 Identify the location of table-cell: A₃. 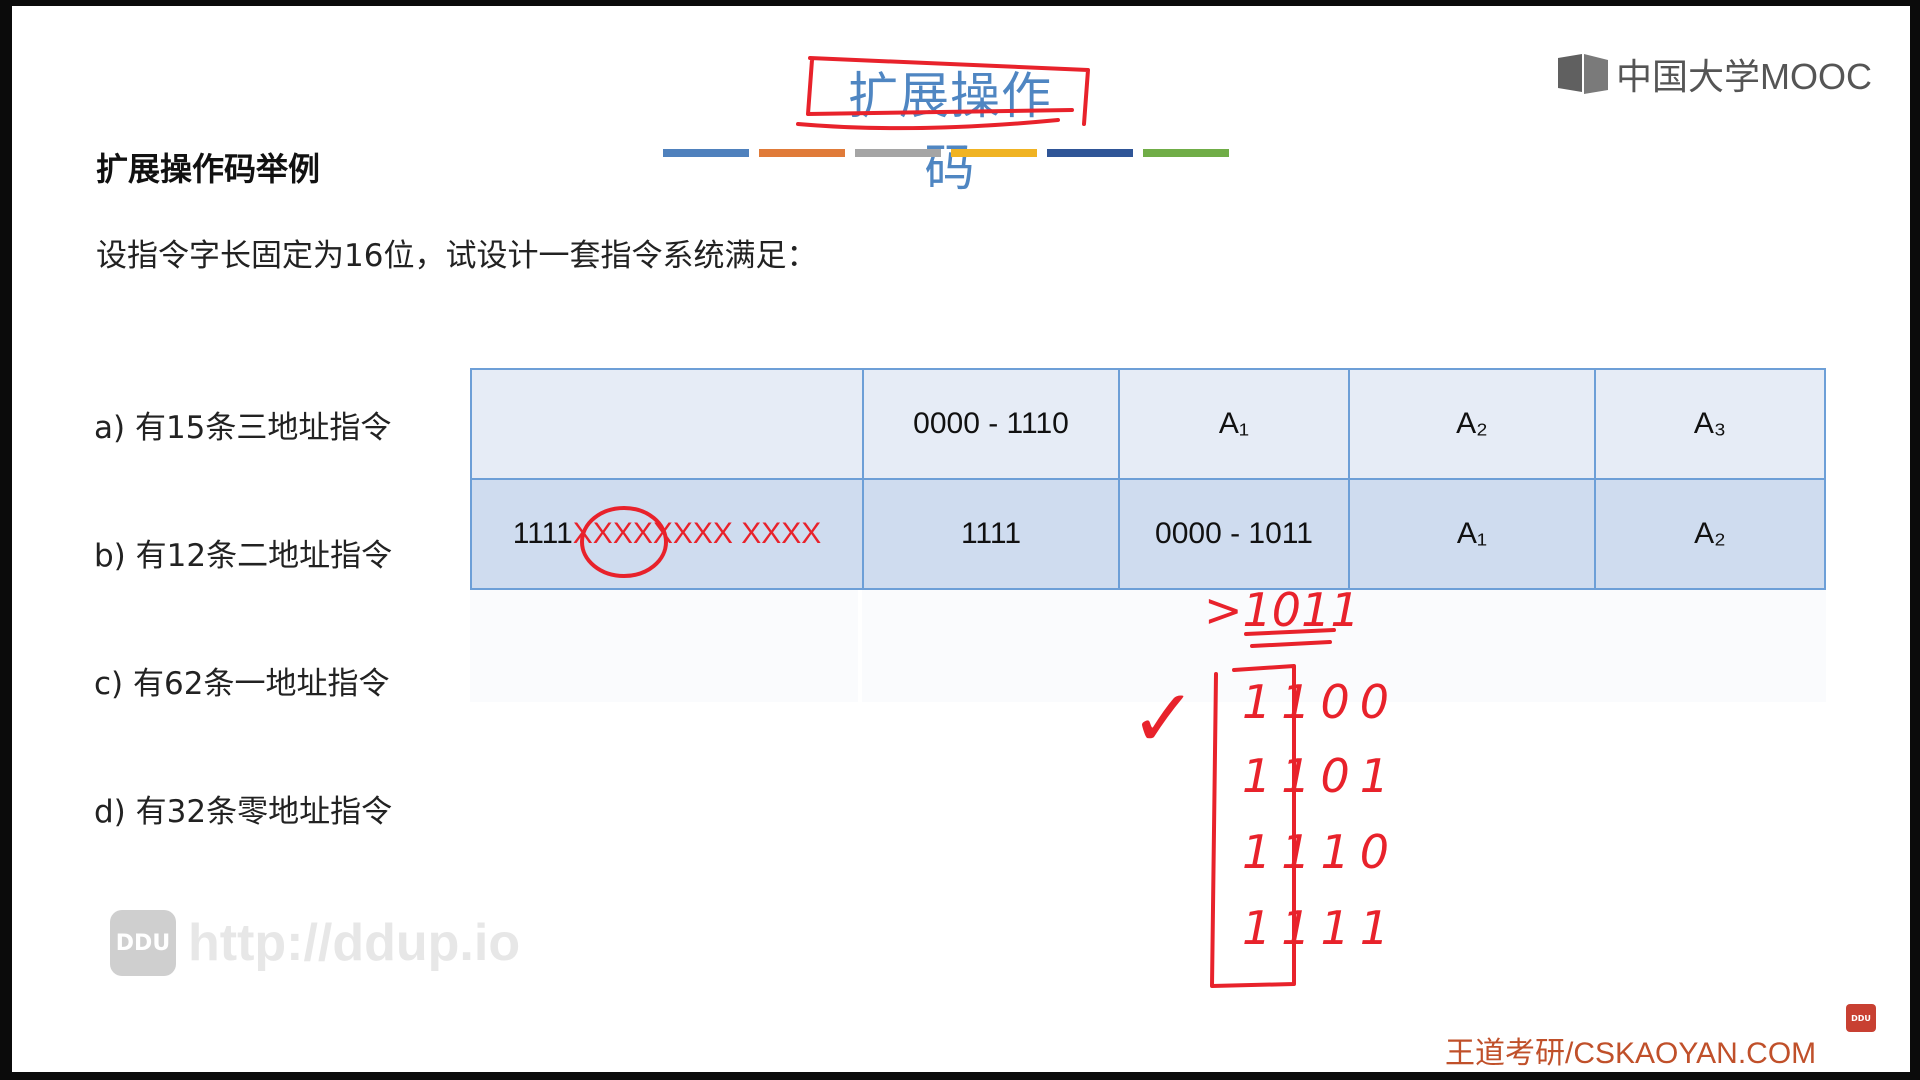
(1710, 424).